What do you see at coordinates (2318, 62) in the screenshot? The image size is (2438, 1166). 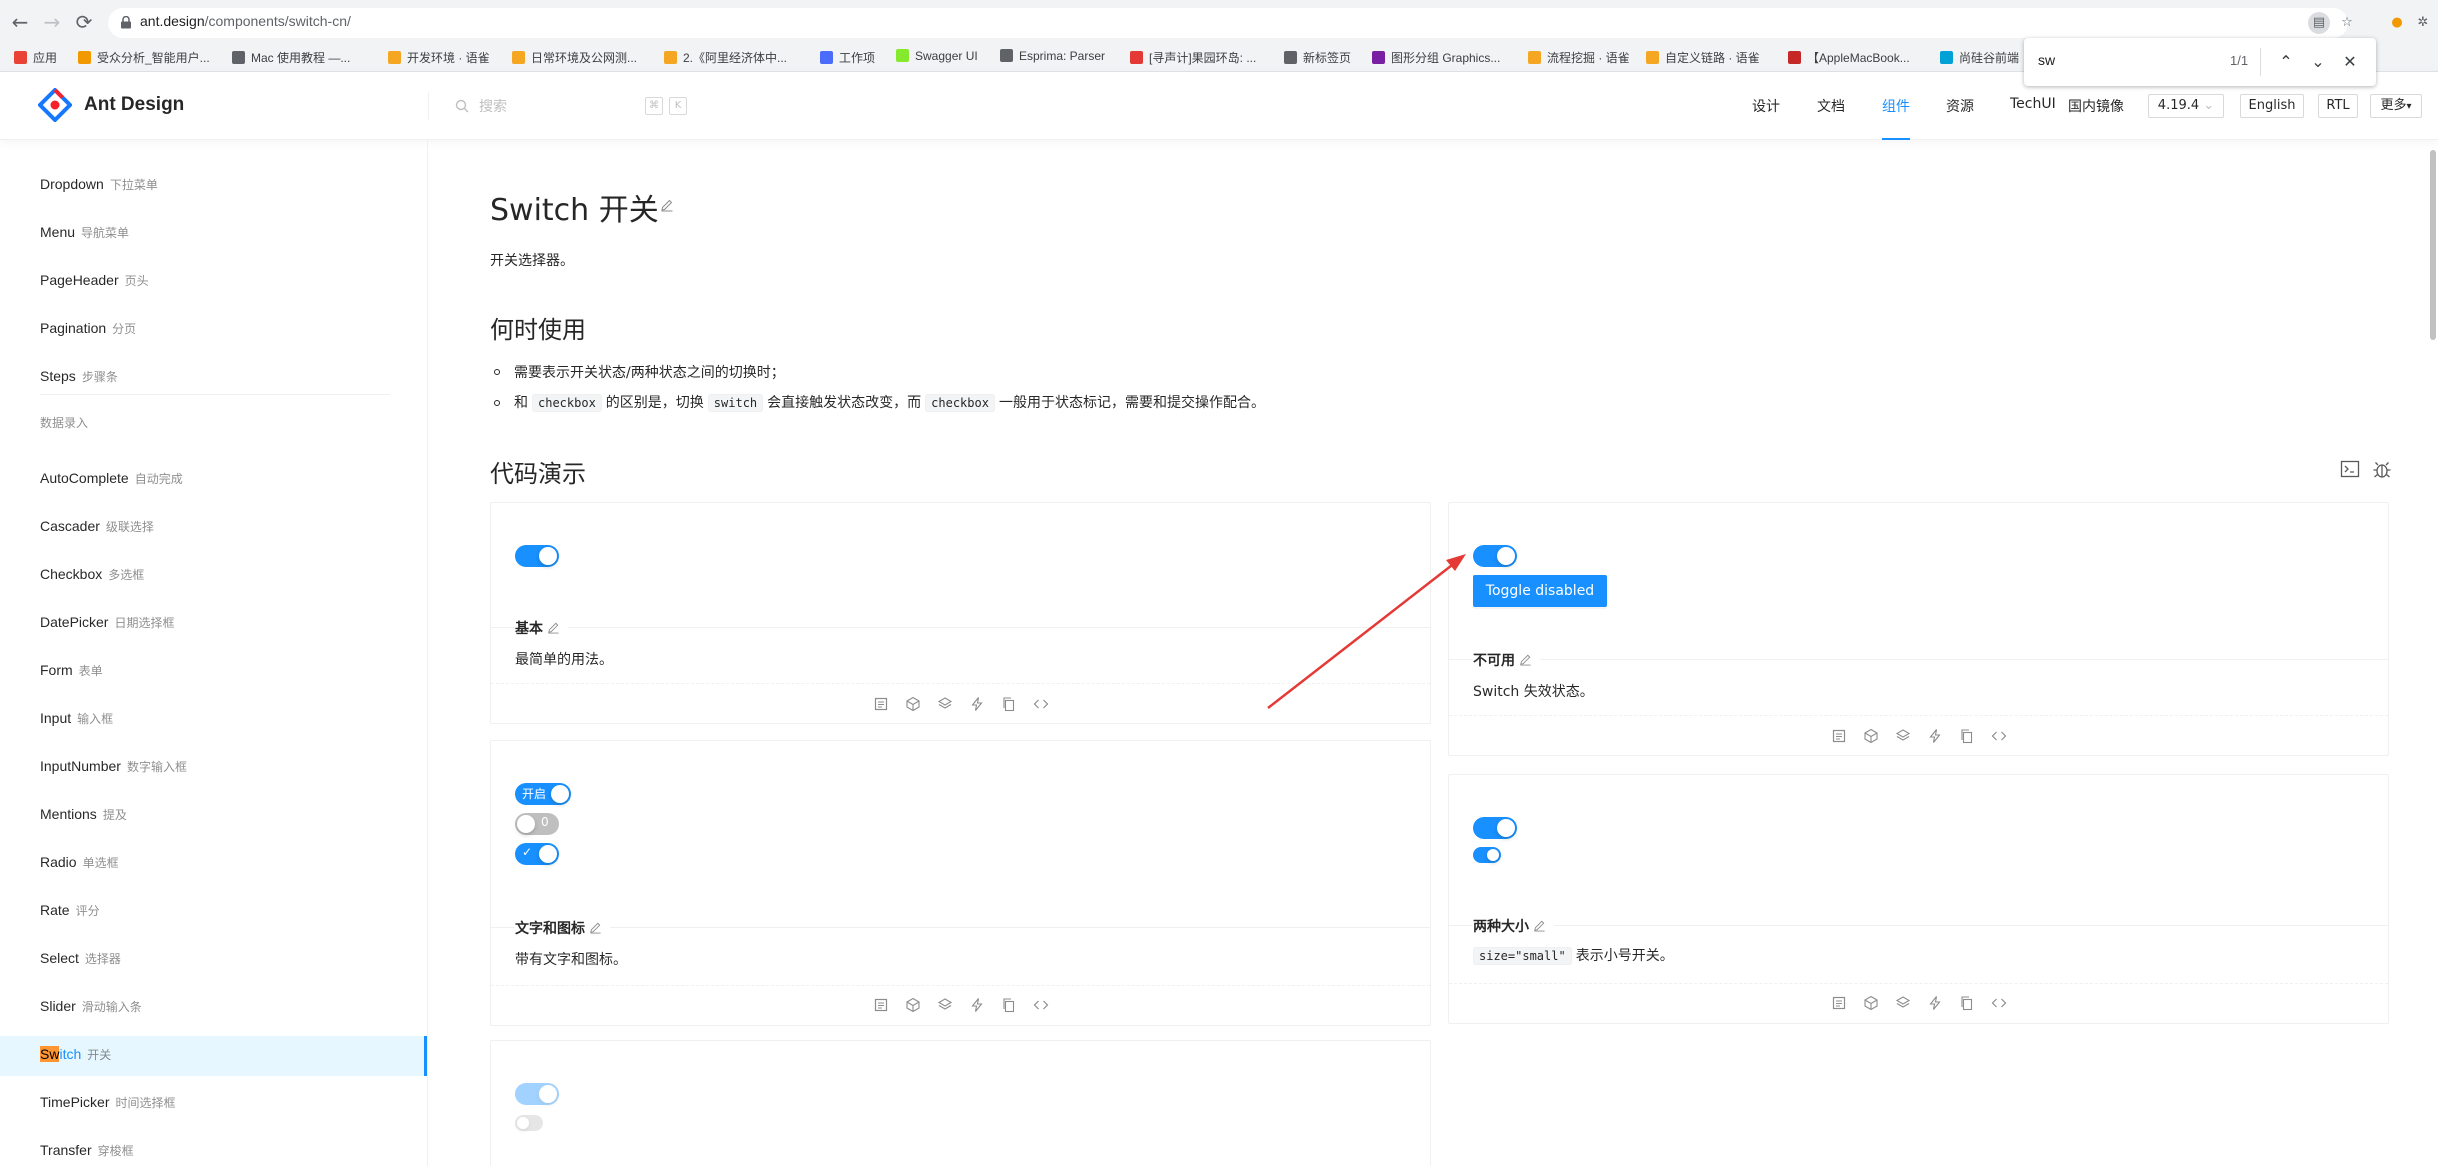 I see `find-next-icon: ⌄` at bounding box center [2318, 62].